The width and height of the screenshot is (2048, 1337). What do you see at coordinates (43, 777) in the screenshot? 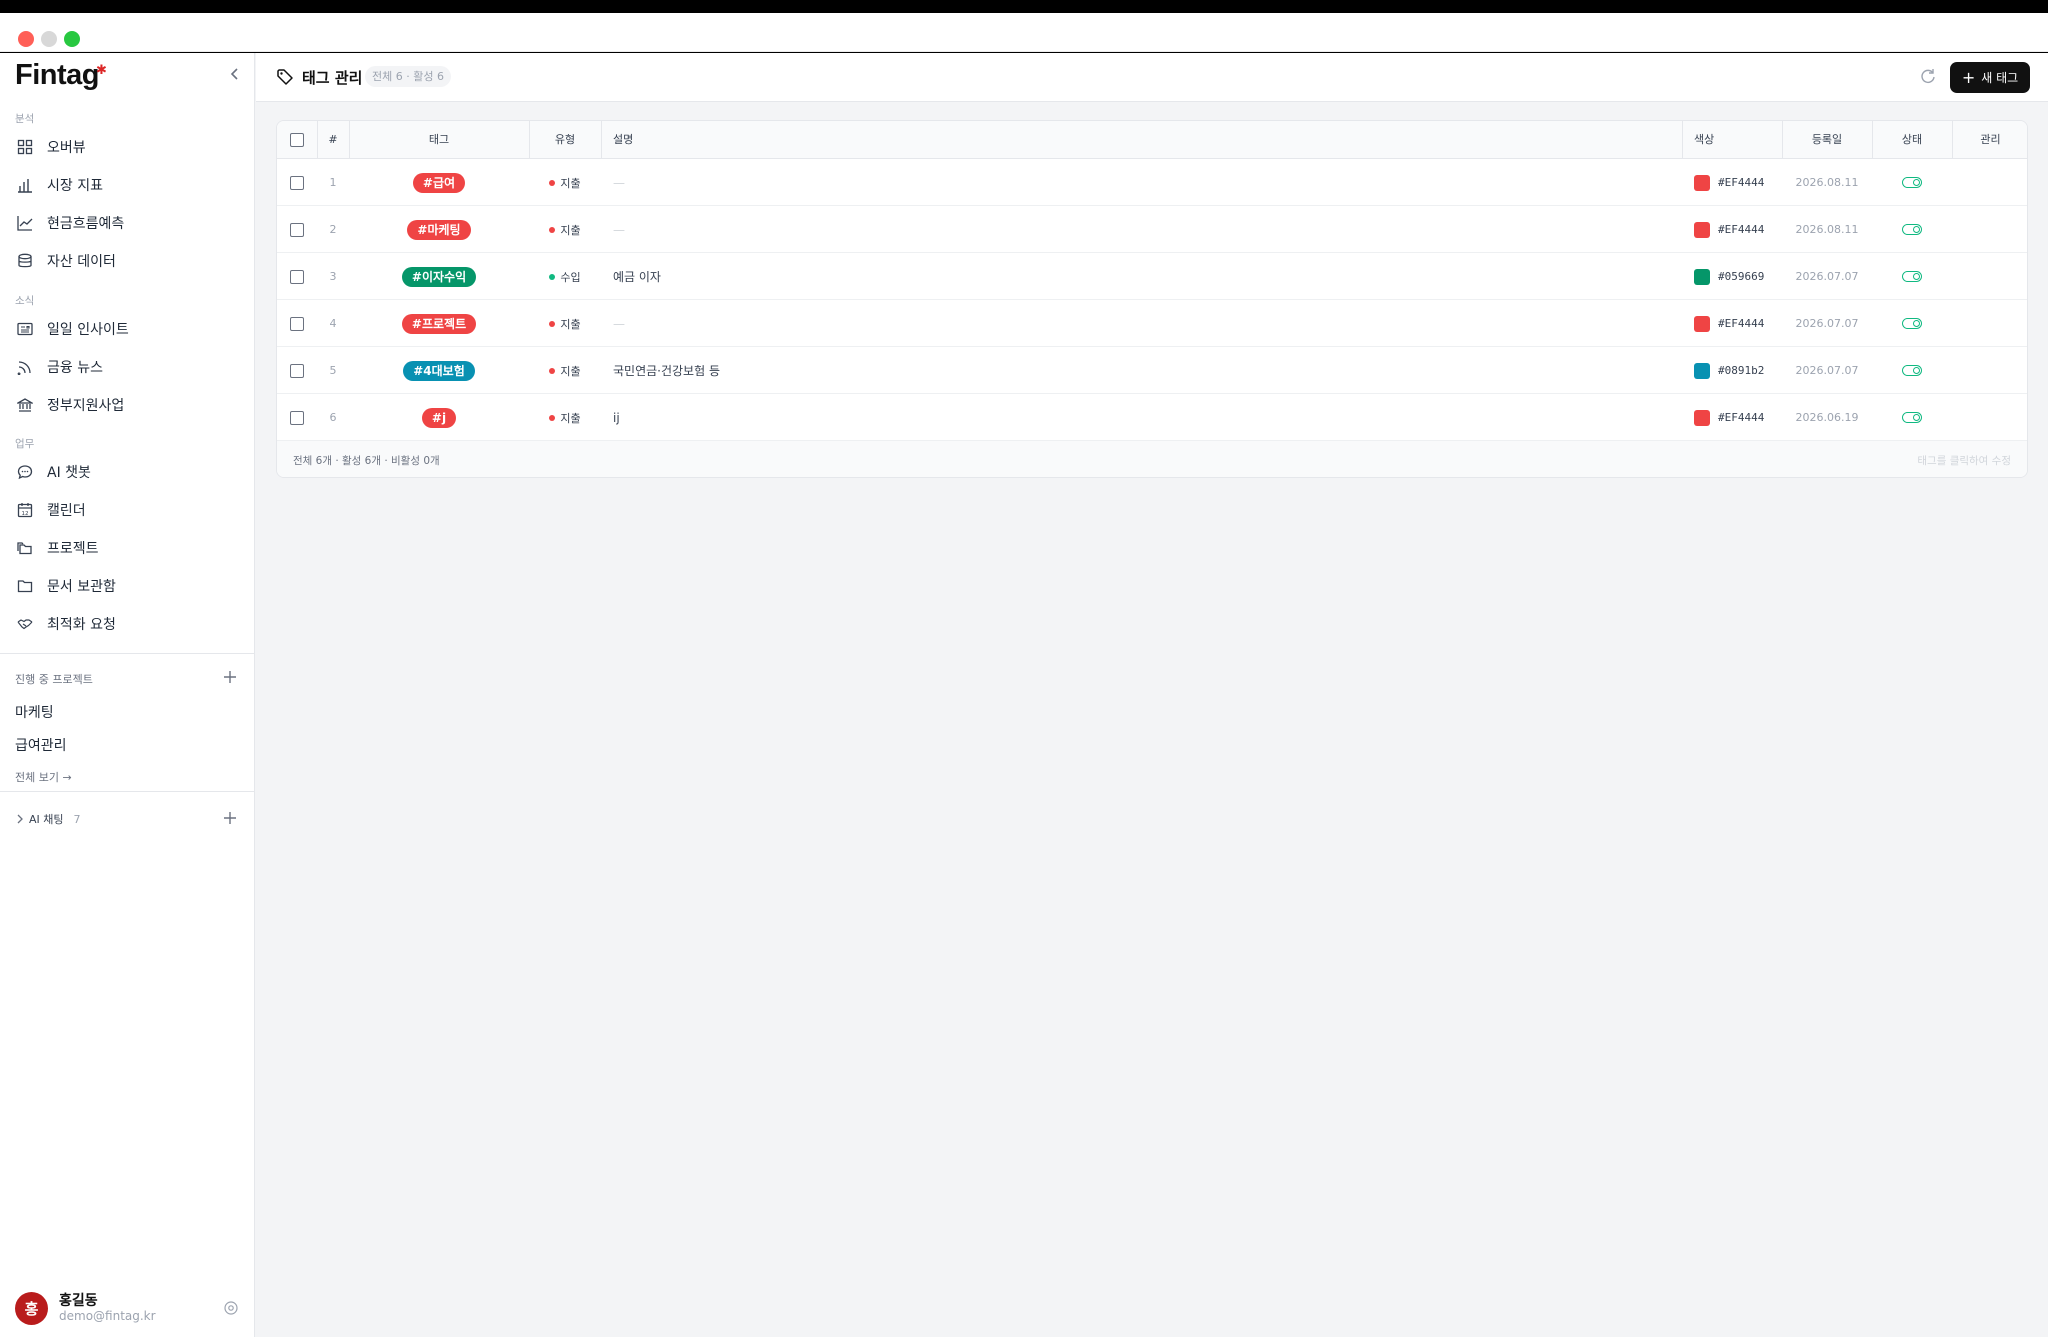
I see `view-all-projects-link: 전체 보기 →` at bounding box center [43, 777].